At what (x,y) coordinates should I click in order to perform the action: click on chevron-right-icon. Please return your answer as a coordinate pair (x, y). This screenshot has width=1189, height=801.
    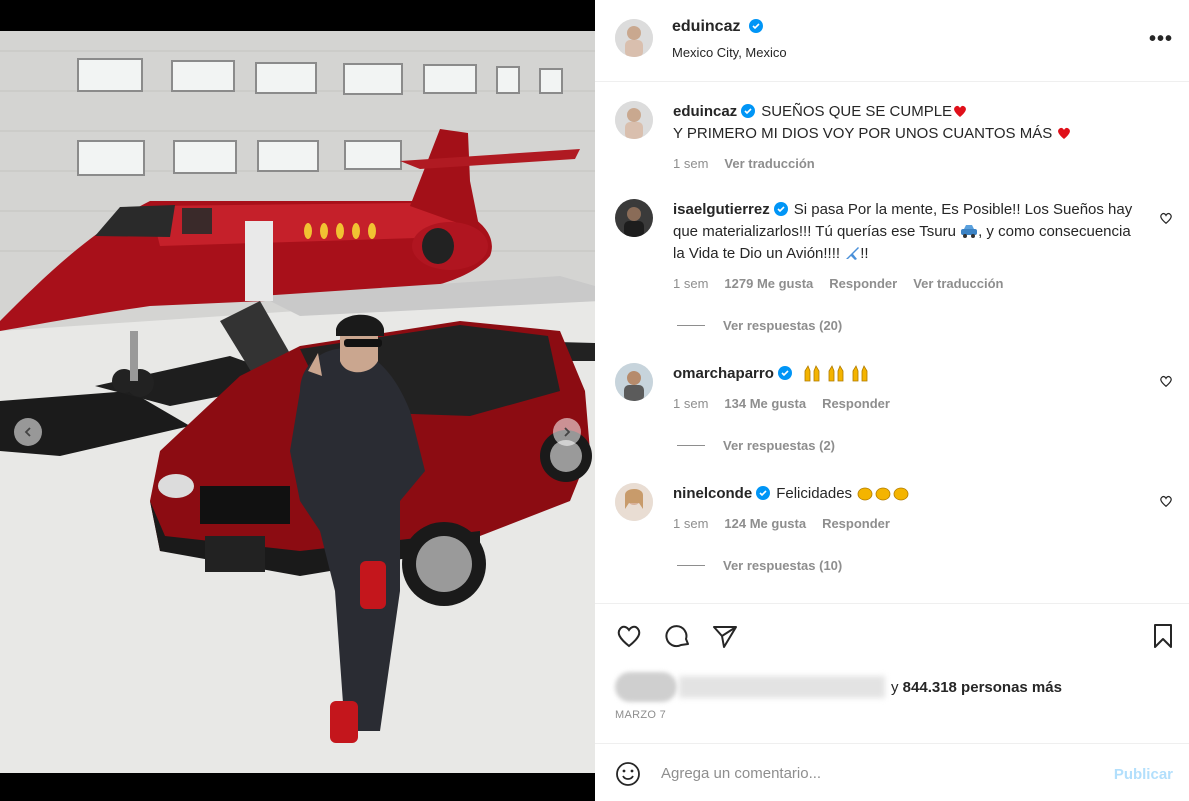
    Looking at the image, I should click on (567, 432).